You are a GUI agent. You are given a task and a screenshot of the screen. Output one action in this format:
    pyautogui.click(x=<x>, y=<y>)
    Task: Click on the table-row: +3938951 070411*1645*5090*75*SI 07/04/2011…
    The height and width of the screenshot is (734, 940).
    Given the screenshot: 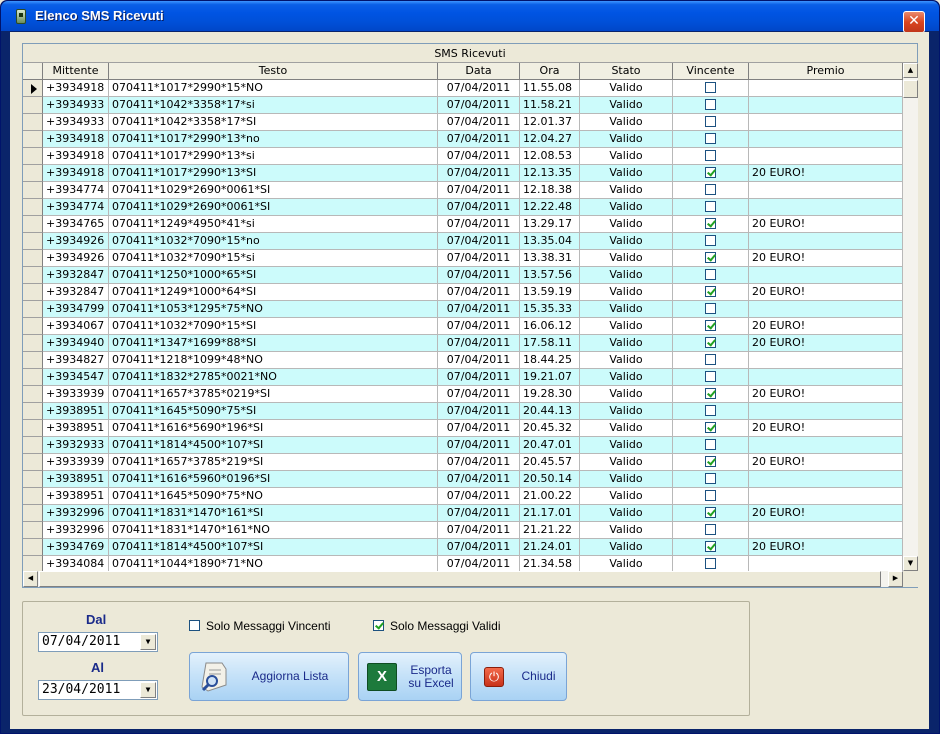 What is the action you would take?
    pyautogui.click(x=463, y=411)
    